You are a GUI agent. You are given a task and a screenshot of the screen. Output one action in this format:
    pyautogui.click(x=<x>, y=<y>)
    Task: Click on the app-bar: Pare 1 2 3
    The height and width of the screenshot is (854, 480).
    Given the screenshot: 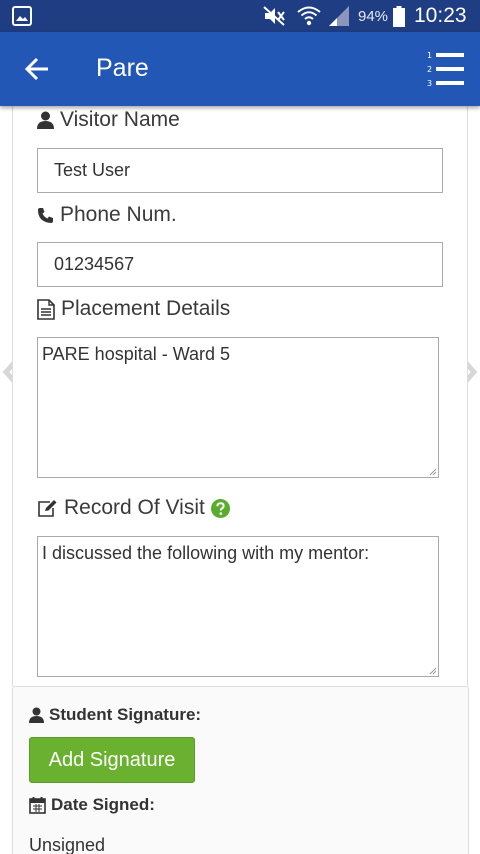 What is the action you would take?
    pyautogui.click(x=240, y=69)
    